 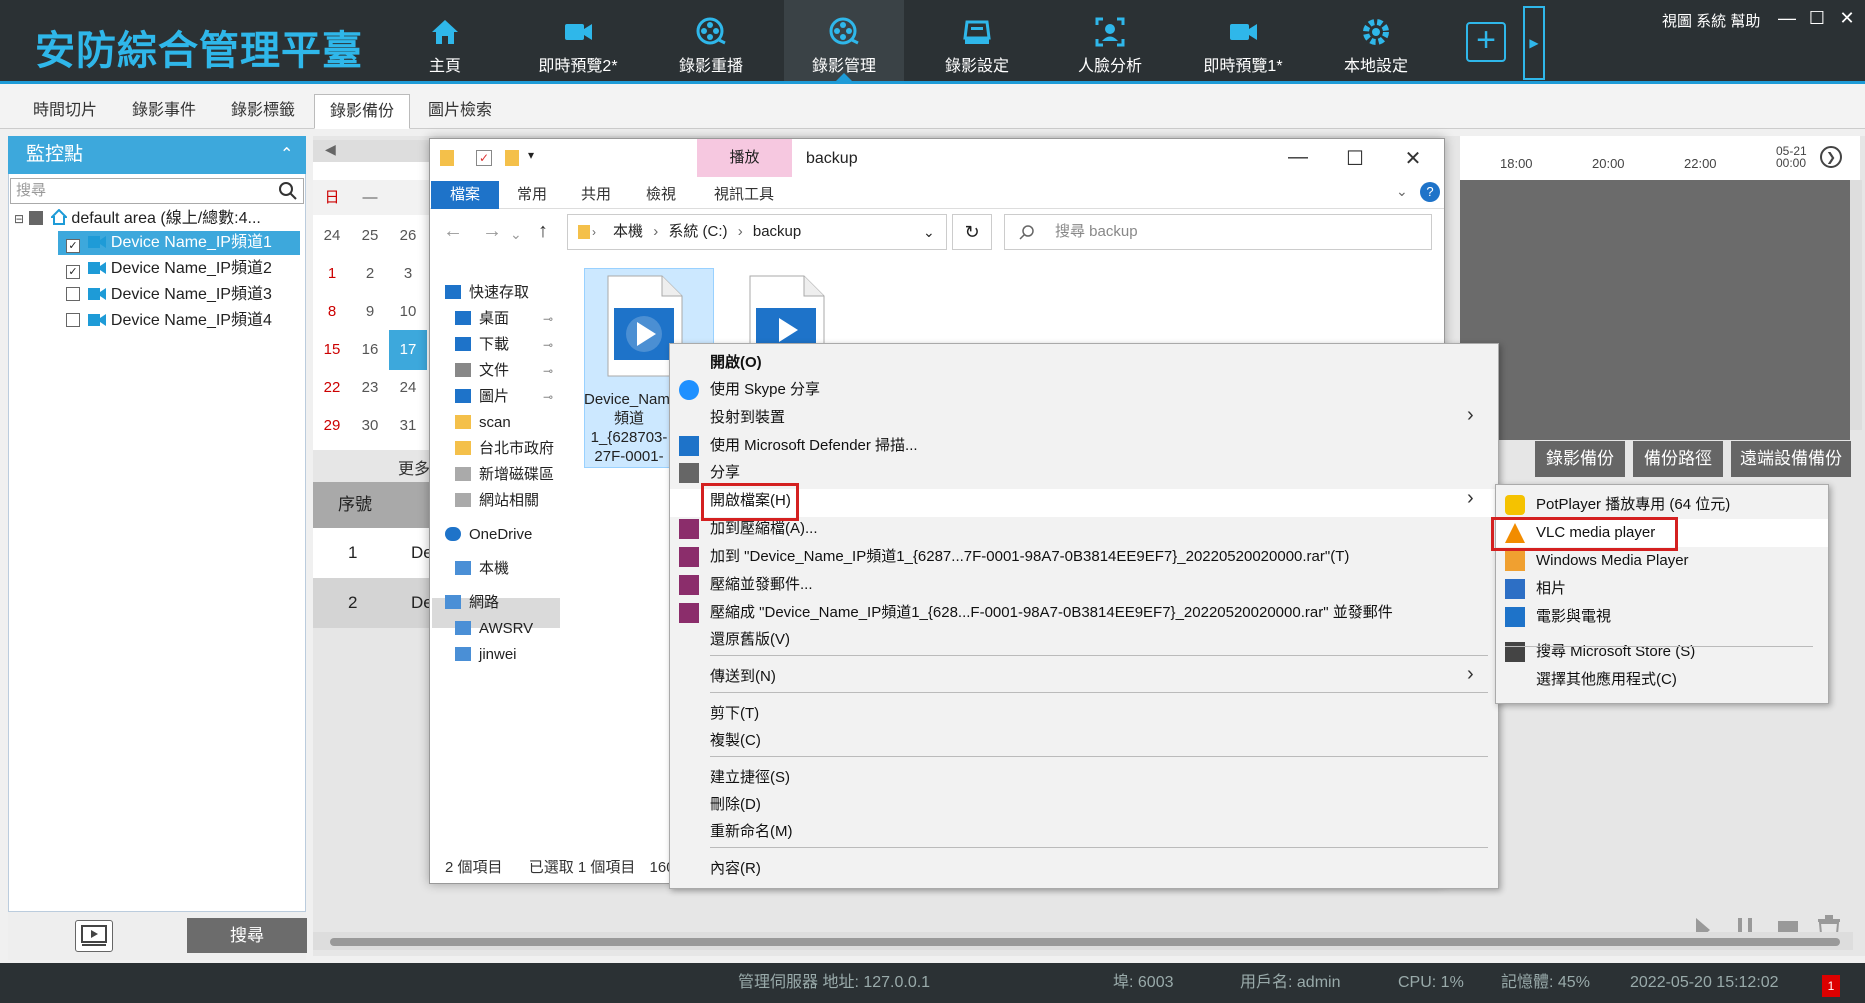 What do you see at coordinates (408, 426) in the screenshot?
I see `calendar-day: 31` at bounding box center [408, 426].